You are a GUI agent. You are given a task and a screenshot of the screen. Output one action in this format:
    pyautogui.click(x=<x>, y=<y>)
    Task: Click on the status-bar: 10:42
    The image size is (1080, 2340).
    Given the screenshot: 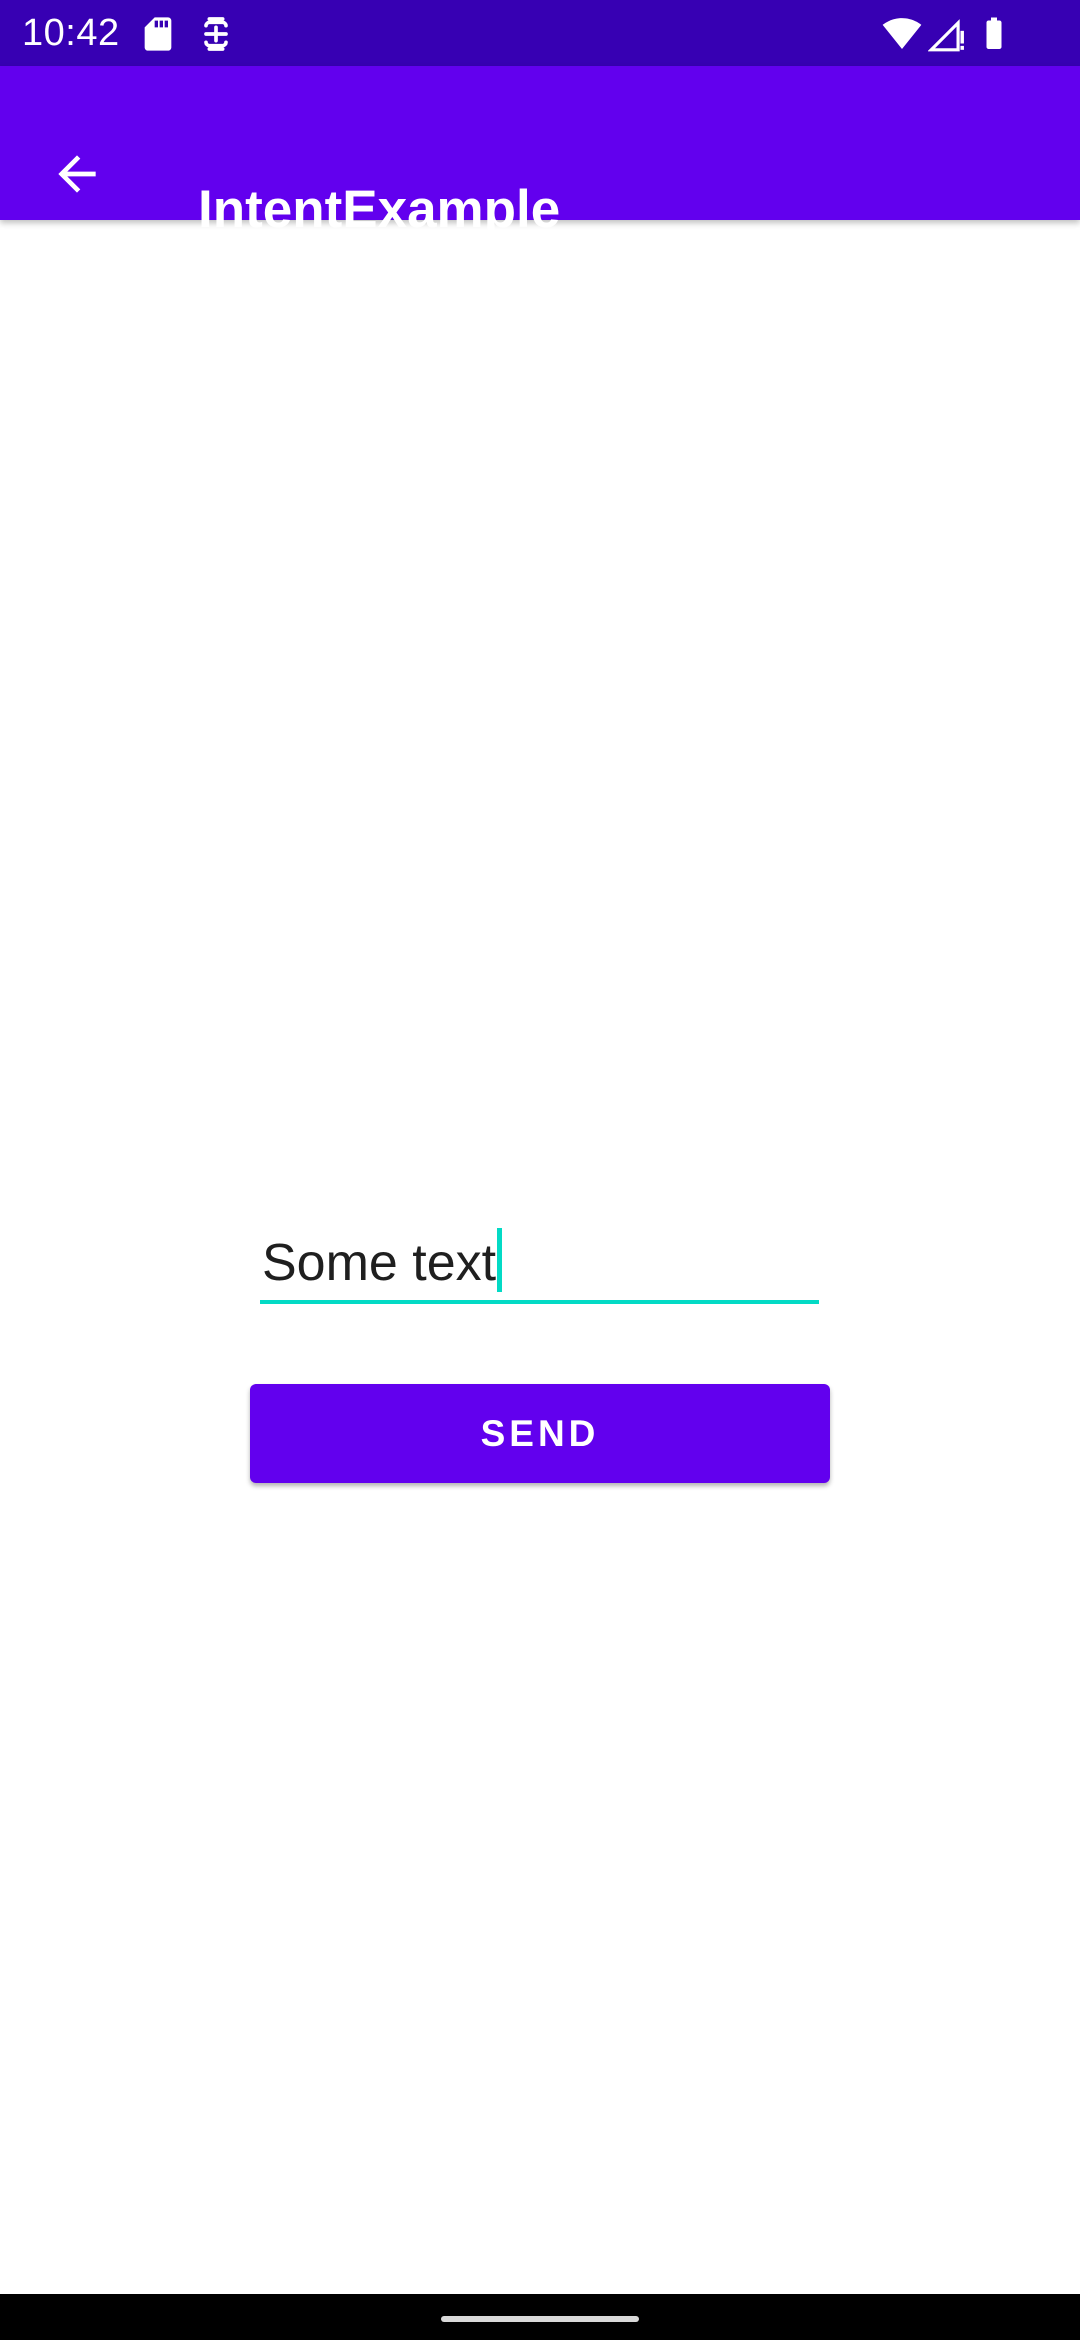 What is the action you would take?
    pyautogui.click(x=540, y=33)
    